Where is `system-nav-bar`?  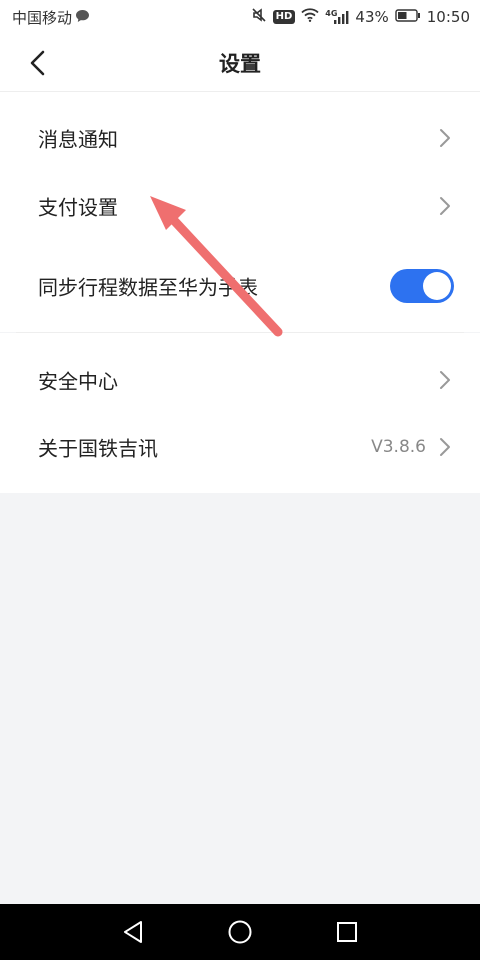
system-nav-bar is located at coordinates (240, 932).